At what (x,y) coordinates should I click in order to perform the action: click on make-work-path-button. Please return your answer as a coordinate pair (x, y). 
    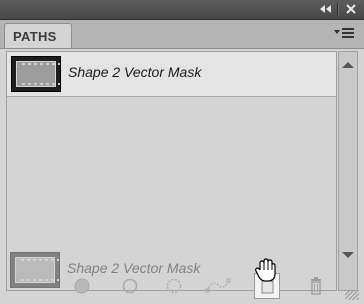
    Looking at the image, I should click on (218, 286).